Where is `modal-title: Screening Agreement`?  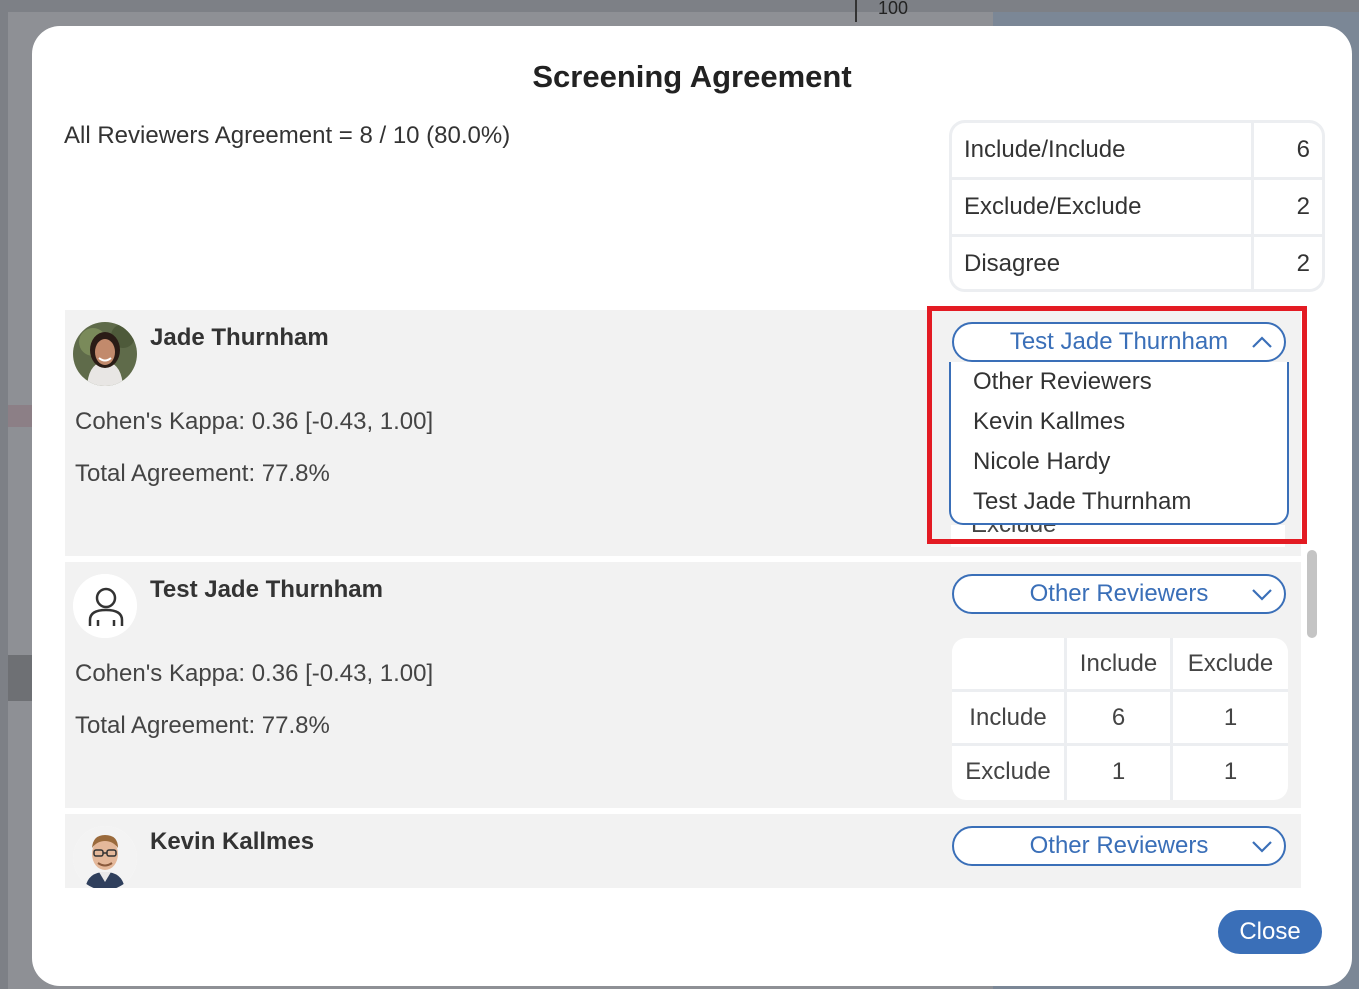
modal-title: Screening Agreement is located at coordinates (692, 76).